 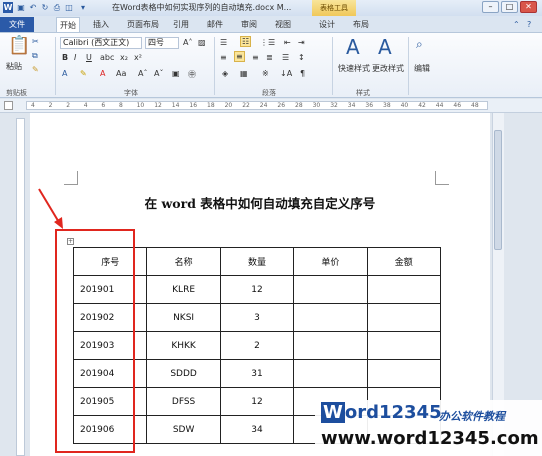 What do you see at coordinates (257, 345) in the screenshot?
I see `table-cell: 2` at bounding box center [257, 345].